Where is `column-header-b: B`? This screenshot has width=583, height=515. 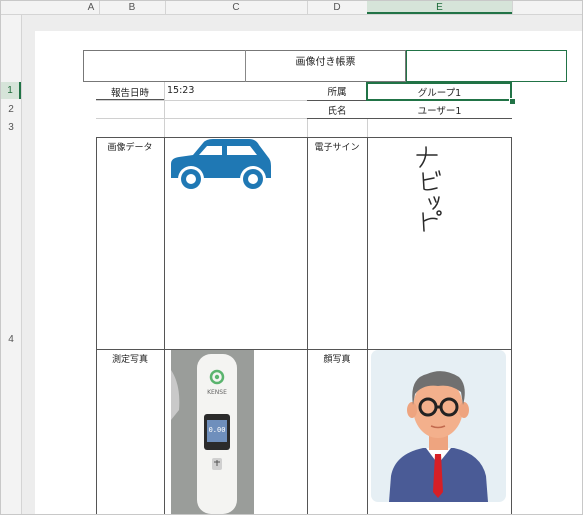 column-header-b: B is located at coordinates (132, 7).